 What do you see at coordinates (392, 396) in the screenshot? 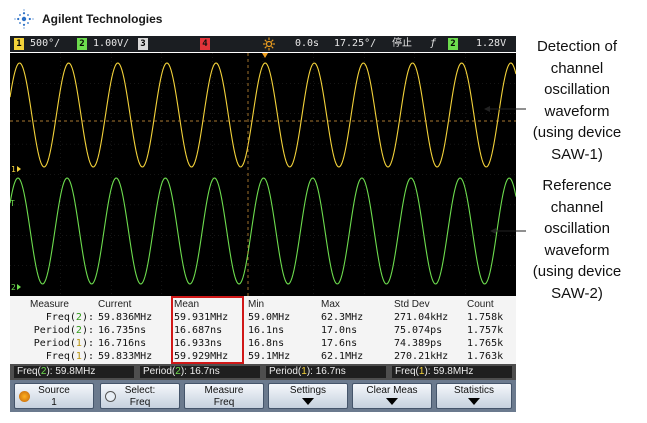
I see `clear-meas-softkey: Clear Meas` at bounding box center [392, 396].